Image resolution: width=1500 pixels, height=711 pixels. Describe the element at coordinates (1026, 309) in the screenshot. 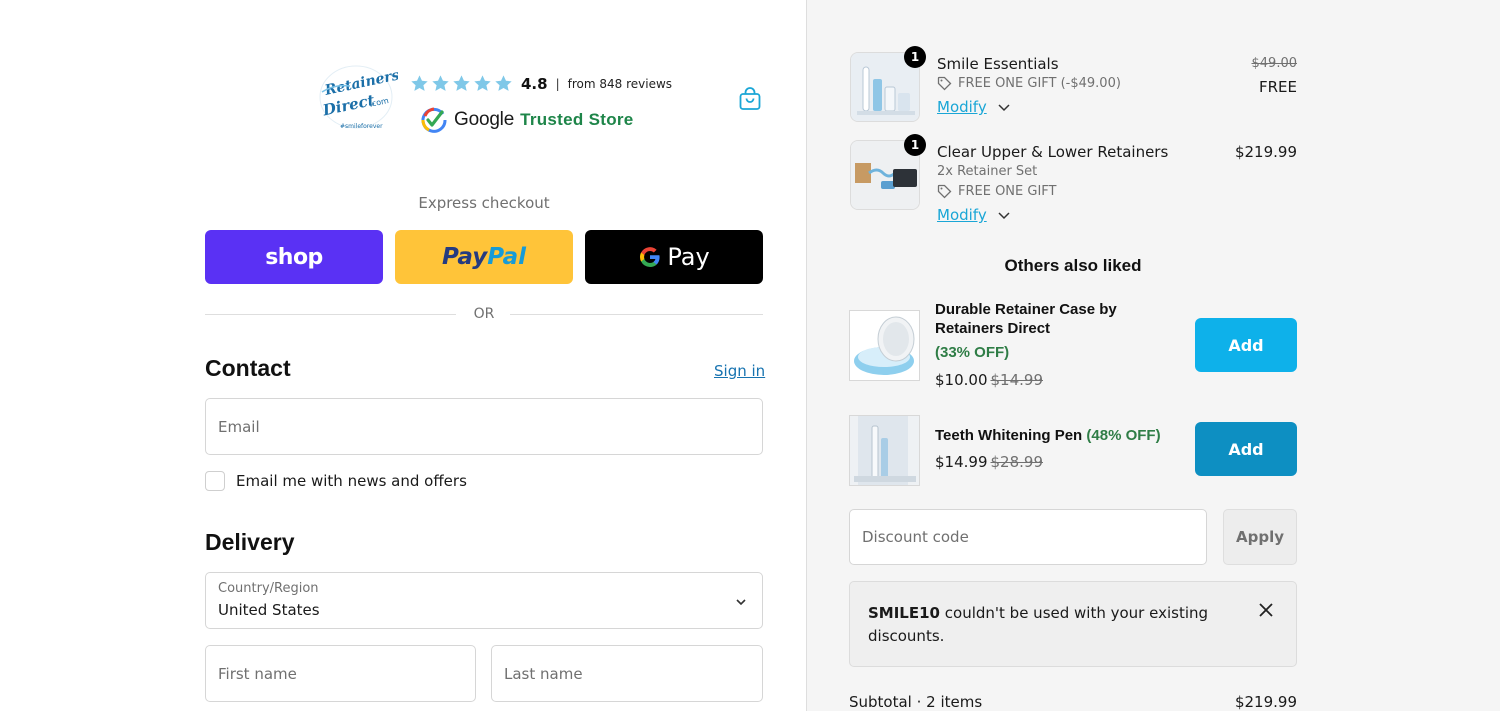

I see `upsell-name-line1: Durable Retainer Case by` at that location.